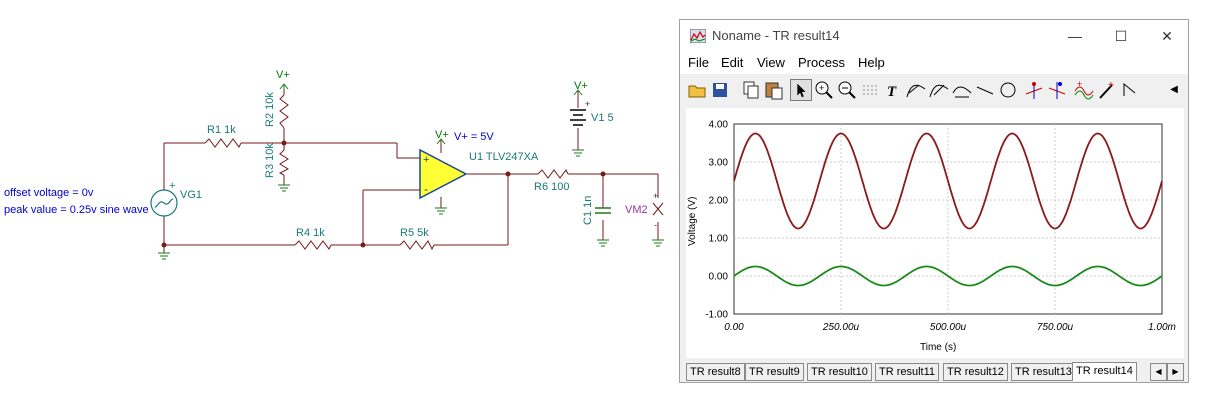 Image resolution: width=1206 pixels, height=401 pixels. What do you see at coordinates (49, 193) in the screenshot?
I see `offset-voltage-note: offset voltage = 0v` at bounding box center [49, 193].